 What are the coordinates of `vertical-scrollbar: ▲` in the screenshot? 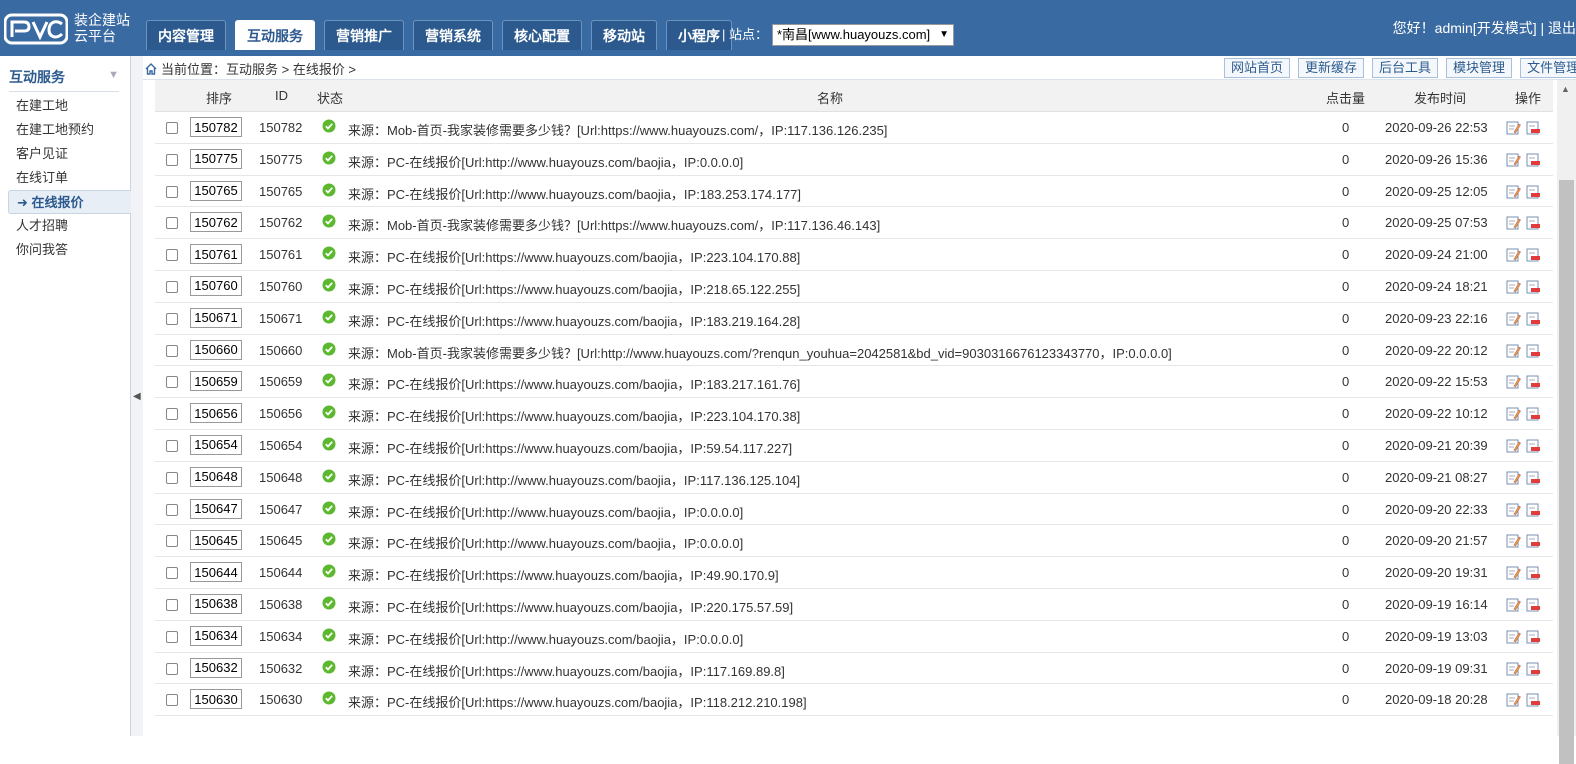 It's located at (1566, 422).